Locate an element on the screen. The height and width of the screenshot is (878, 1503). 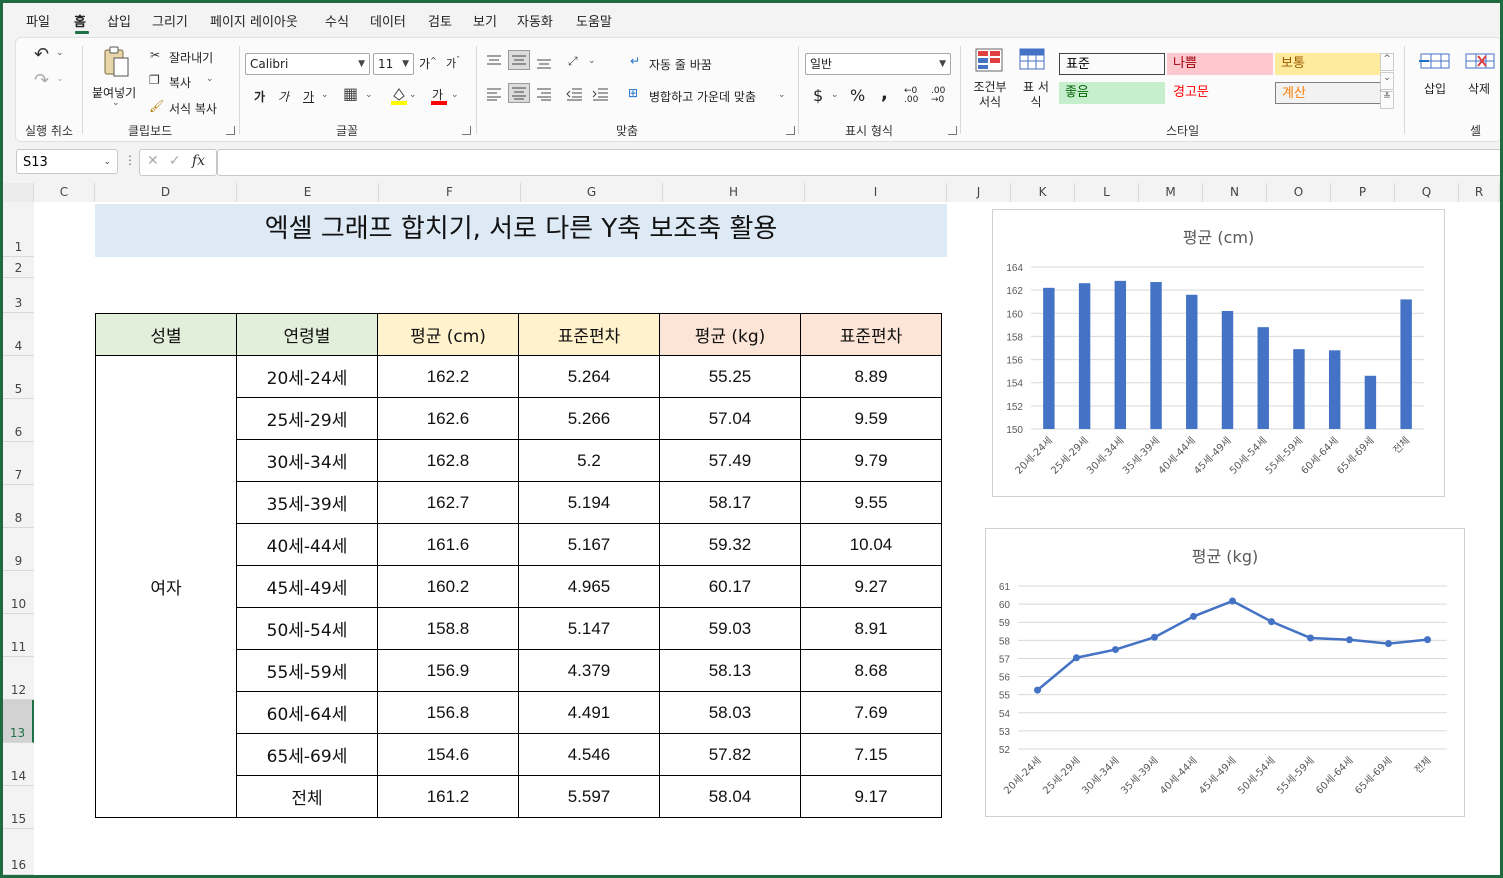
column-header: O is located at coordinates (1299, 192).